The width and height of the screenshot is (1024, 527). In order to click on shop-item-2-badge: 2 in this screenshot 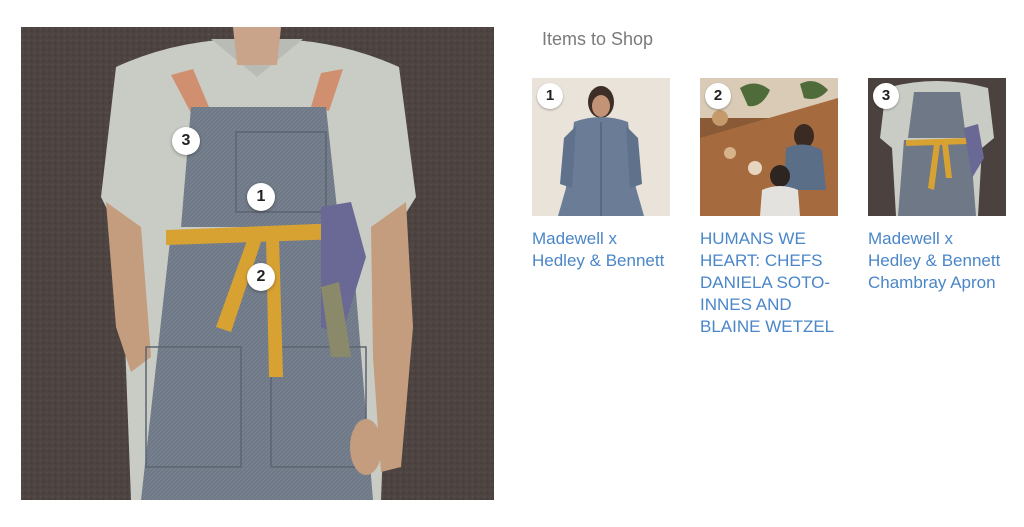, I will do `click(718, 96)`.